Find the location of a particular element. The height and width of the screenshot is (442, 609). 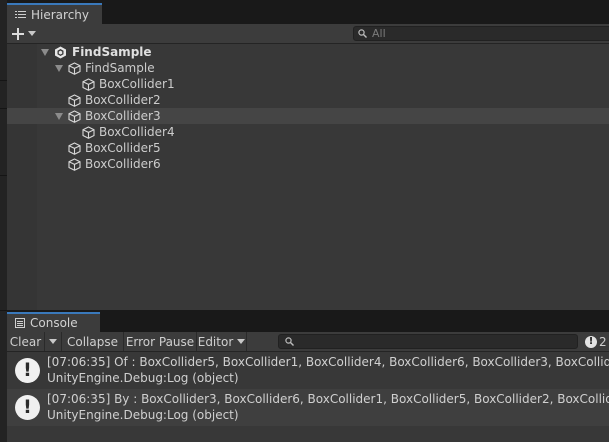

plus-icon is located at coordinates (18, 33).